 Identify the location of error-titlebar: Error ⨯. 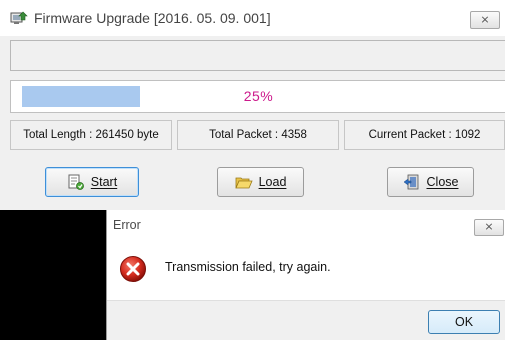
(306, 224).